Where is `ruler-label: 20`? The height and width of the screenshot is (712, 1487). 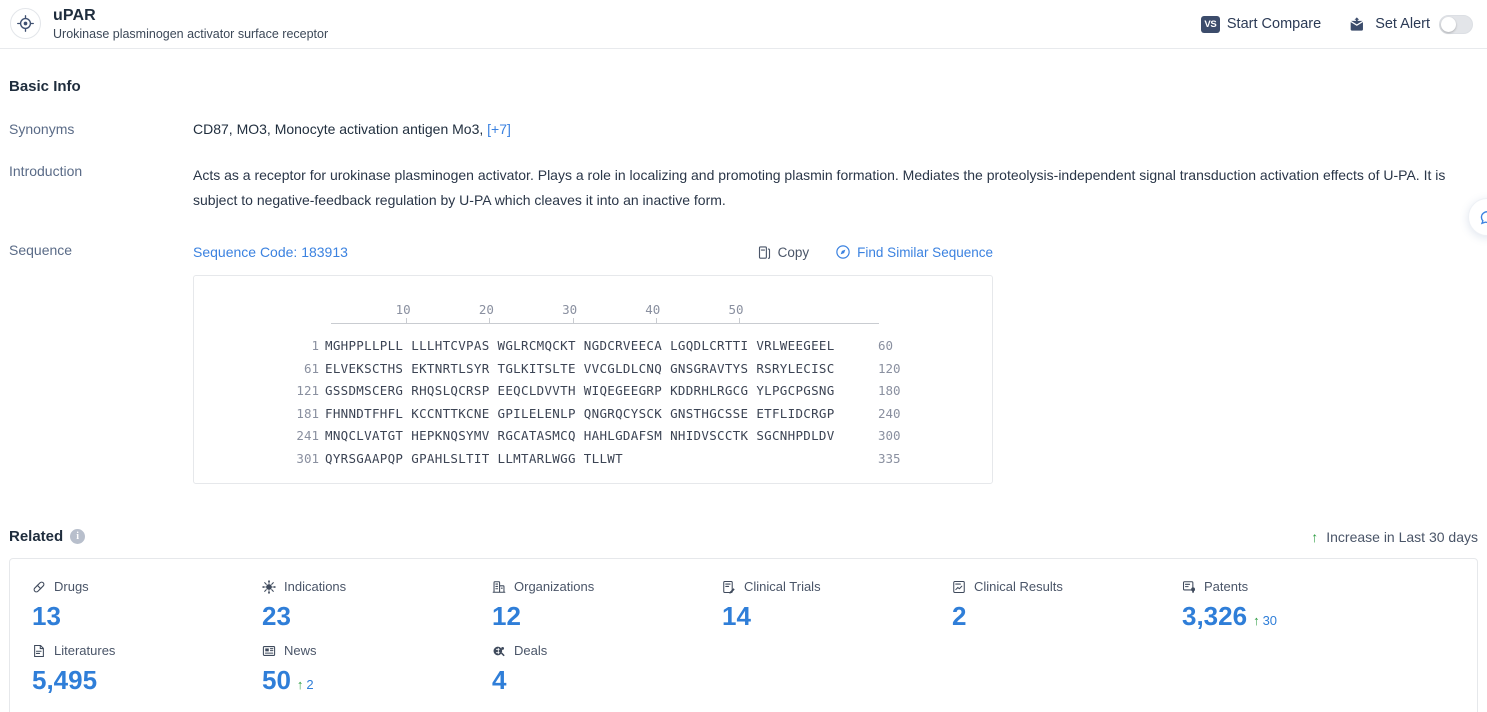 ruler-label: 20 is located at coordinates (486, 309).